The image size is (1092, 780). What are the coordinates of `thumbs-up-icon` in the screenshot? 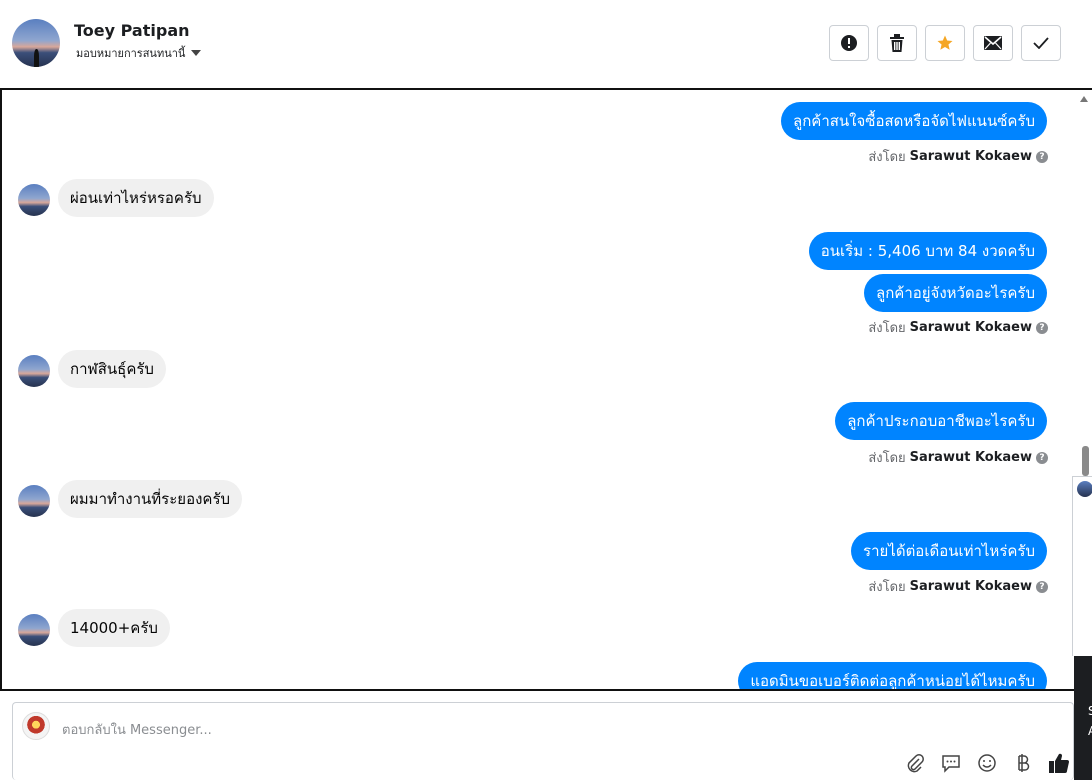 It's located at (1059, 763).